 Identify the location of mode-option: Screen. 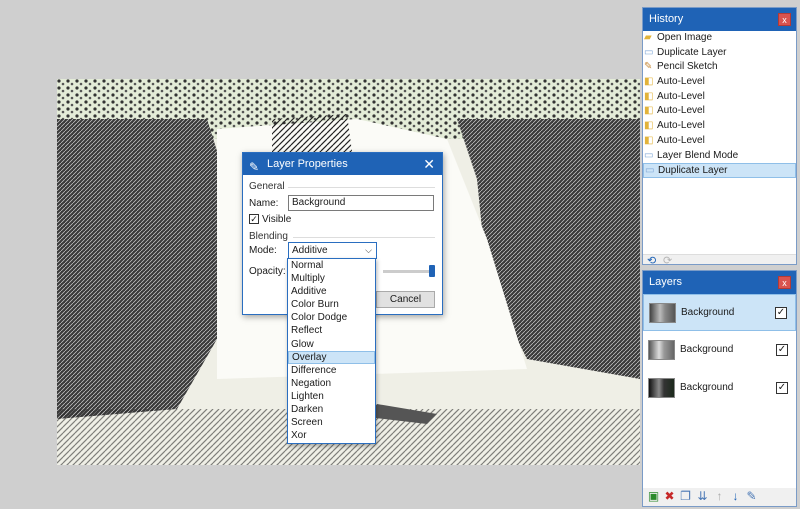
(331, 422).